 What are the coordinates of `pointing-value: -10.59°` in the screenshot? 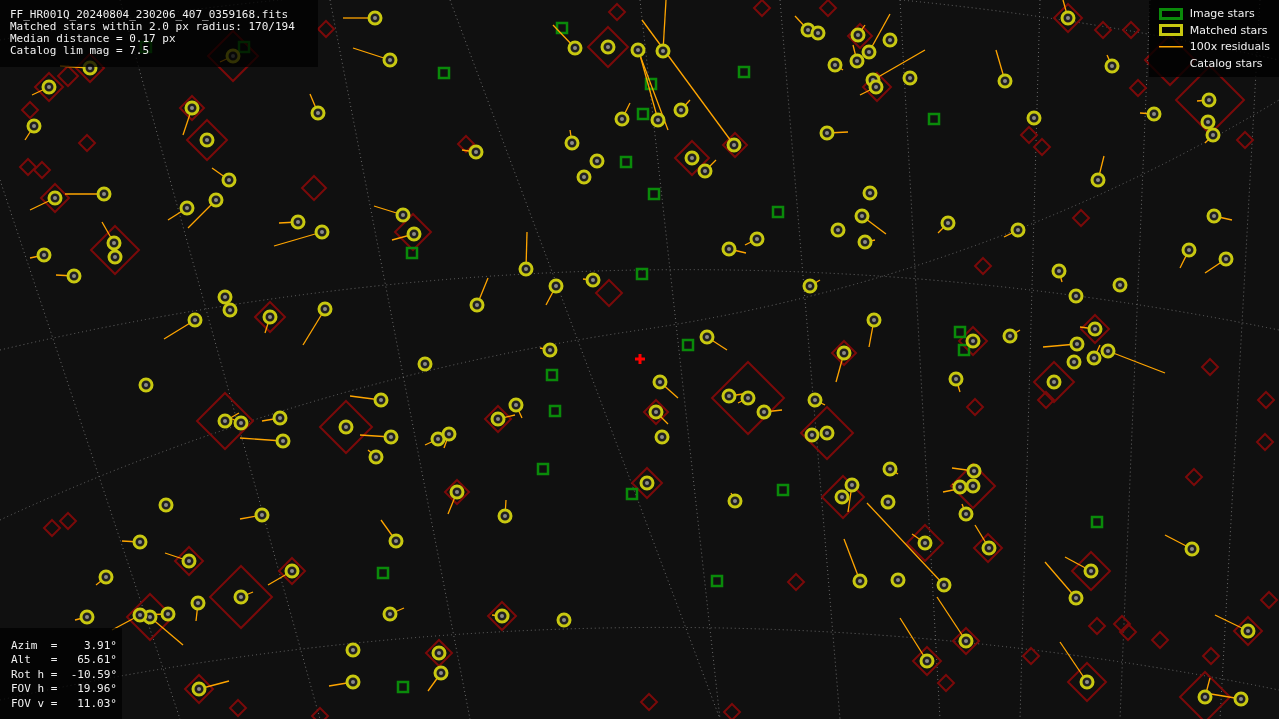 It's located at (93, 674).